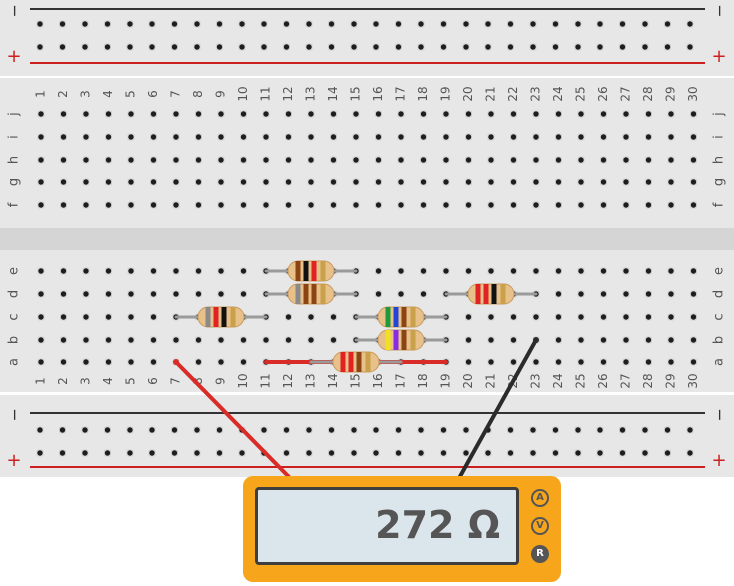  Describe the element at coordinates (540, 554) in the screenshot. I see `ohmmeter-mode-button: R` at that location.